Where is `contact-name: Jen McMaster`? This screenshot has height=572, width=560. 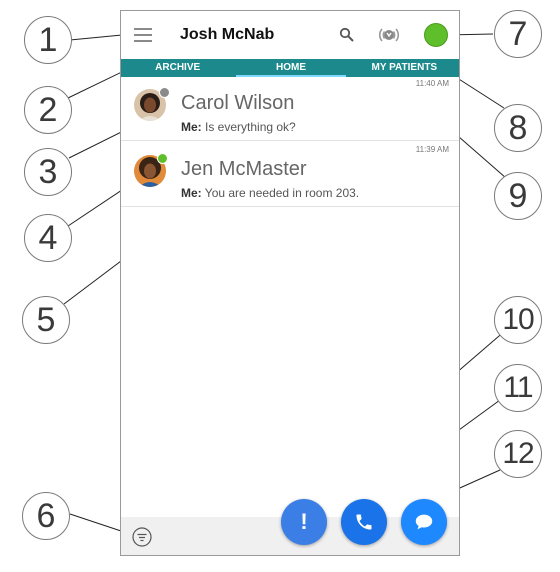
contact-name: Jen McMaster is located at coordinates (244, 169).